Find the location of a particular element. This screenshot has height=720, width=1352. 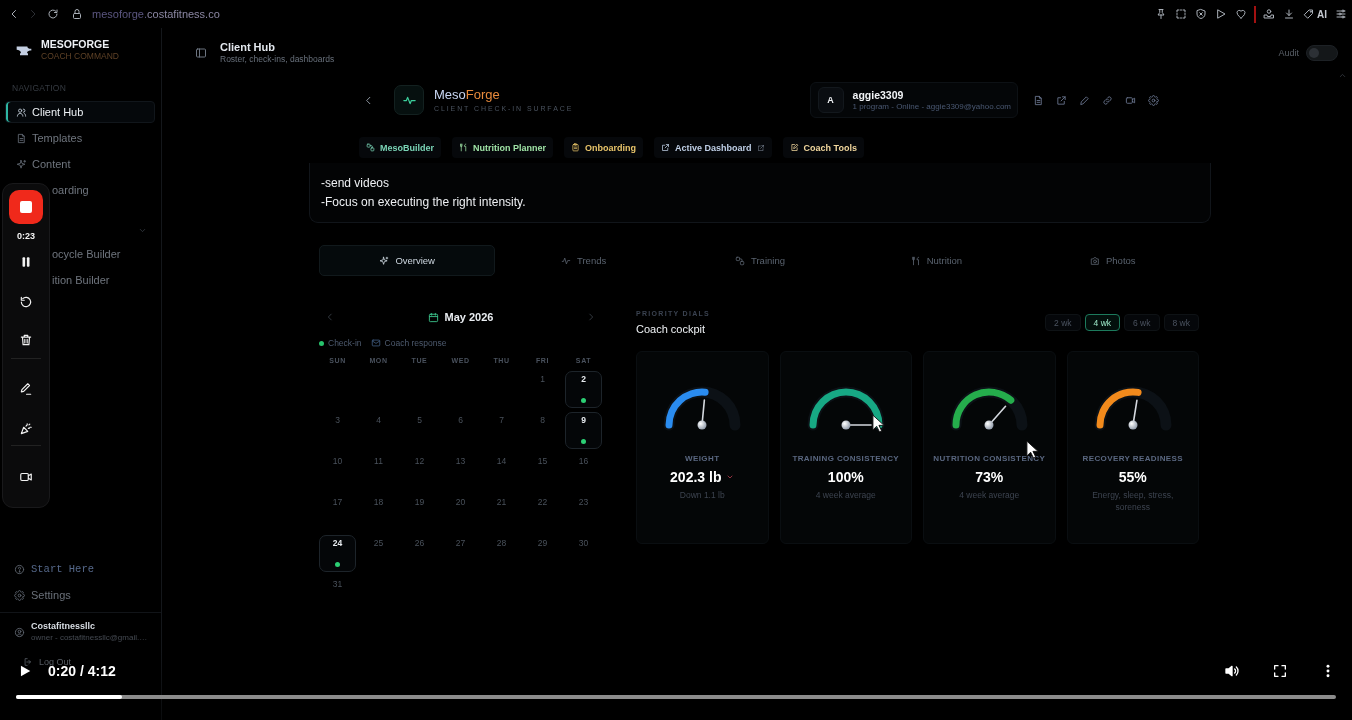

calendar-day: 18 is located at coordinates (378, 512).